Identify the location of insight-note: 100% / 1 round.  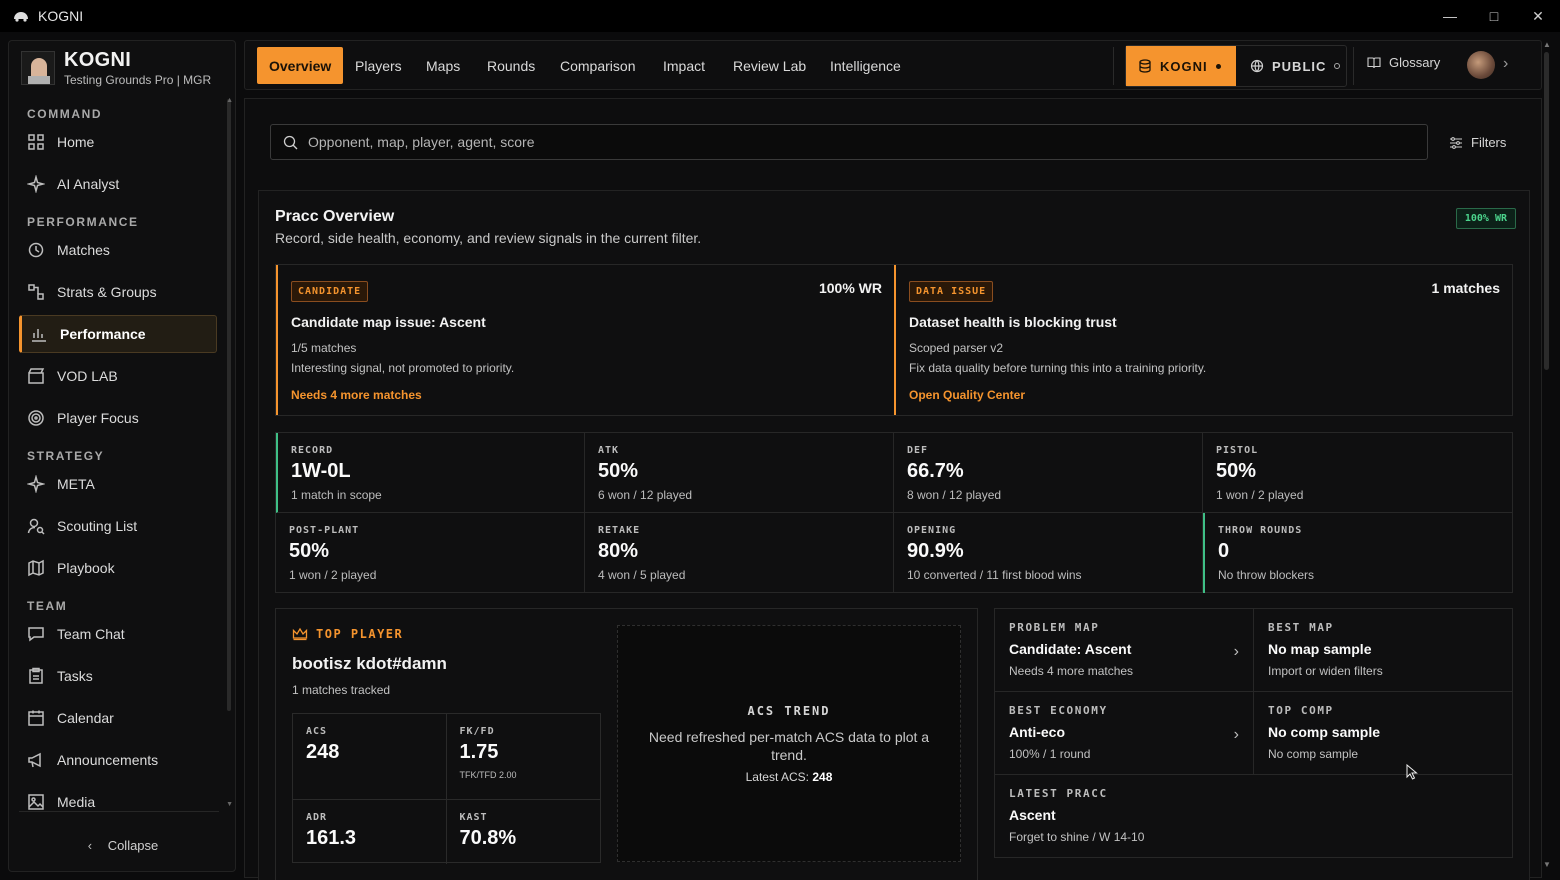
(1050, 754).